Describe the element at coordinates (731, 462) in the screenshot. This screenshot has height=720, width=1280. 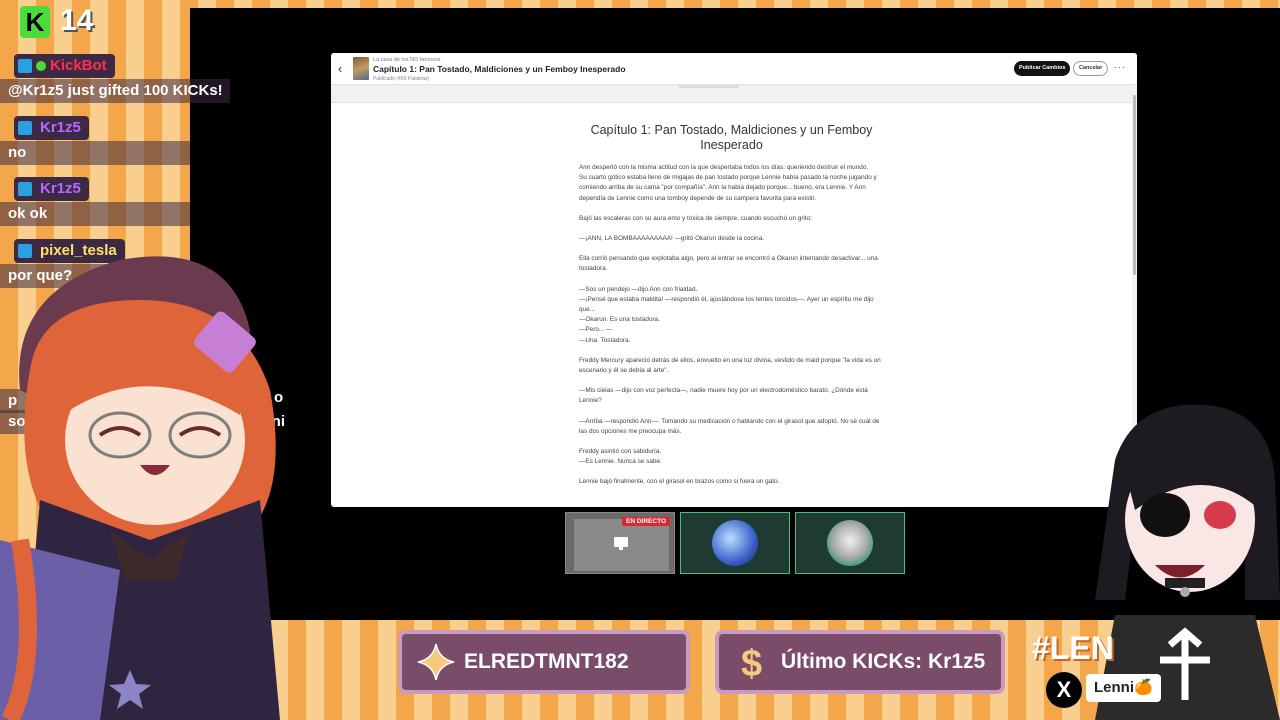
I see `paragraph: —Es Lennie. Nunca se sabe.` at that location.